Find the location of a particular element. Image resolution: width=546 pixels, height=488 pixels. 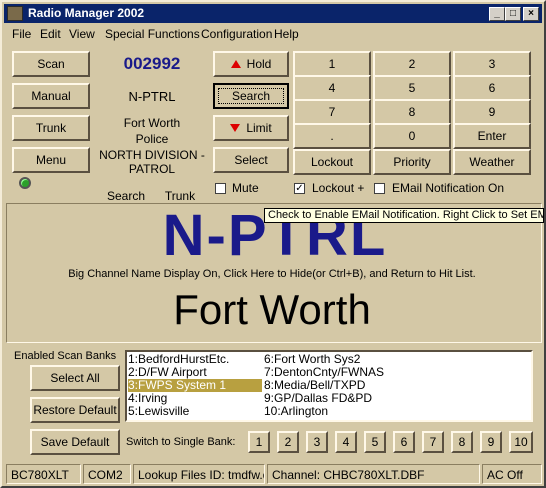

key-9: 9 is located at coordinates (492, 112).